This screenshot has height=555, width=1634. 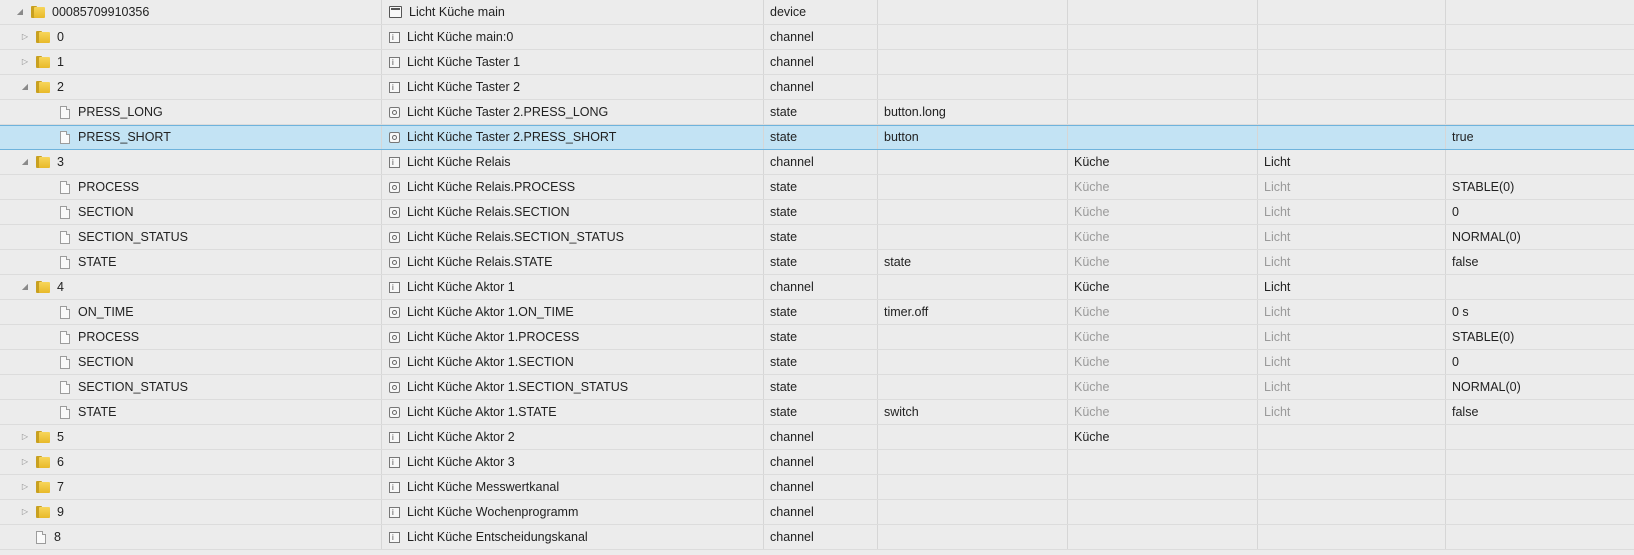 I want to click on table-row: ▷5Licht Küche Aktor 2channelKüche, so click(x=817, y=437).